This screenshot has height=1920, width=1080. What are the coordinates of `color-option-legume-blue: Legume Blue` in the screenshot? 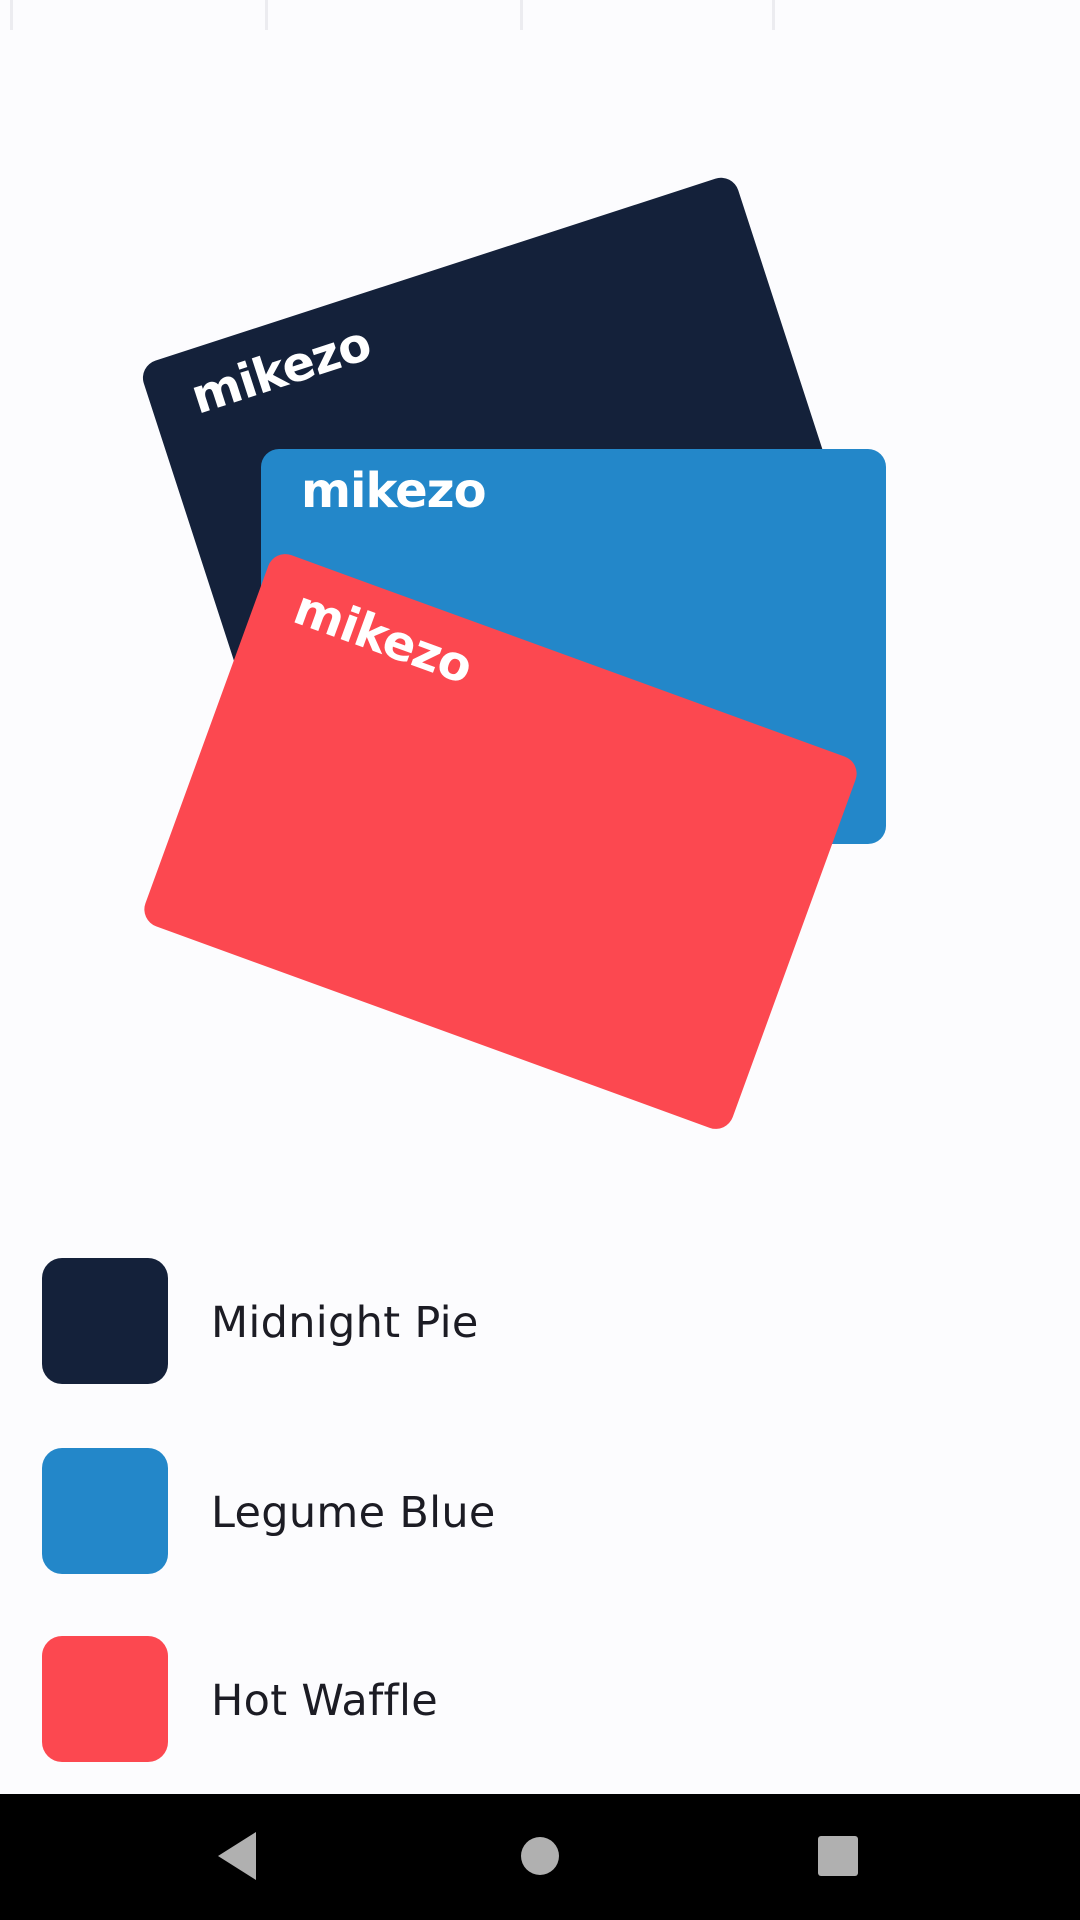 It's located at (540, 1511).